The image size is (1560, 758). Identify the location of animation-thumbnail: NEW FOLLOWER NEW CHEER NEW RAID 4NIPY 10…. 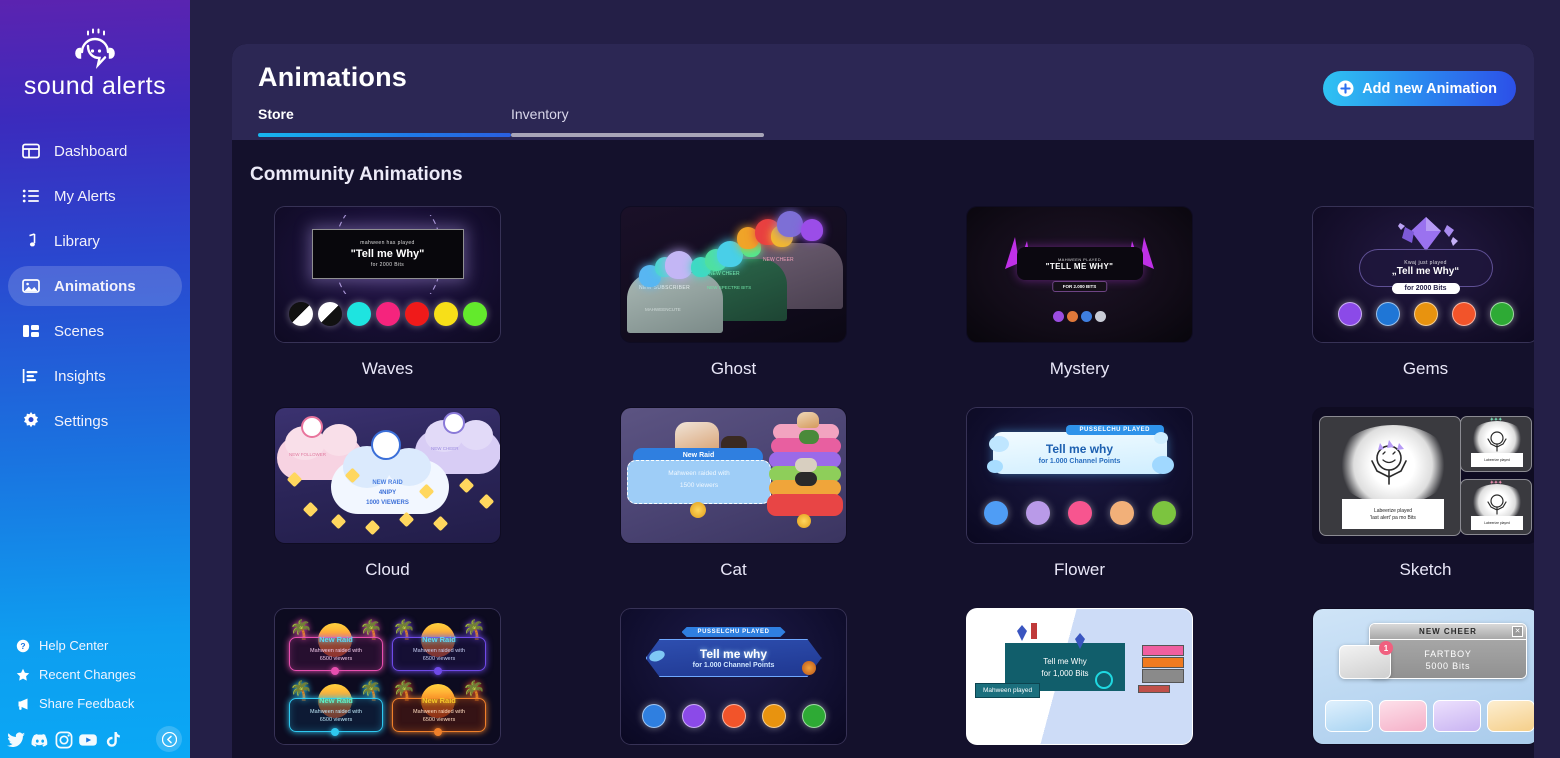
(387, 475).